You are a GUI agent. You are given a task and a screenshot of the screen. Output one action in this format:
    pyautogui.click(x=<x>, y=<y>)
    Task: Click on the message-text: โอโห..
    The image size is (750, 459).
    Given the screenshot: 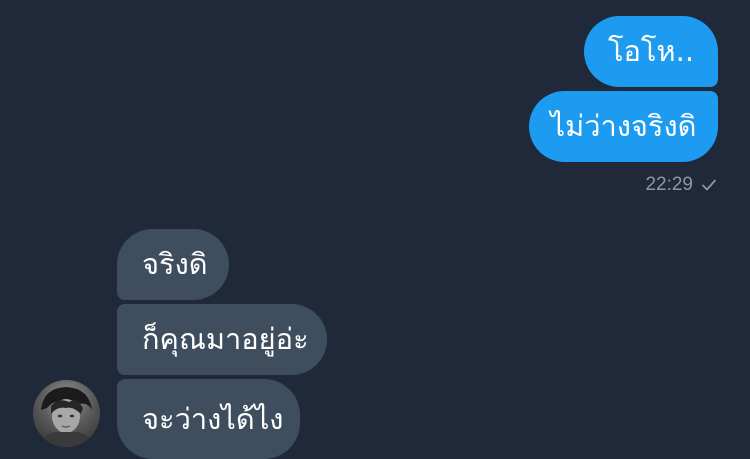 What is the action you would take?
    pyautogui.click(x=651, y=51)
    